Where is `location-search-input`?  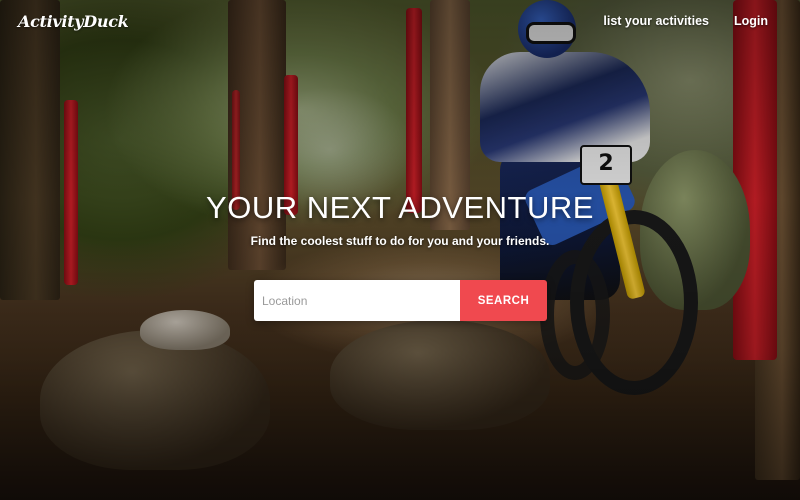 location-search-input is located at coordinates (357, 300).